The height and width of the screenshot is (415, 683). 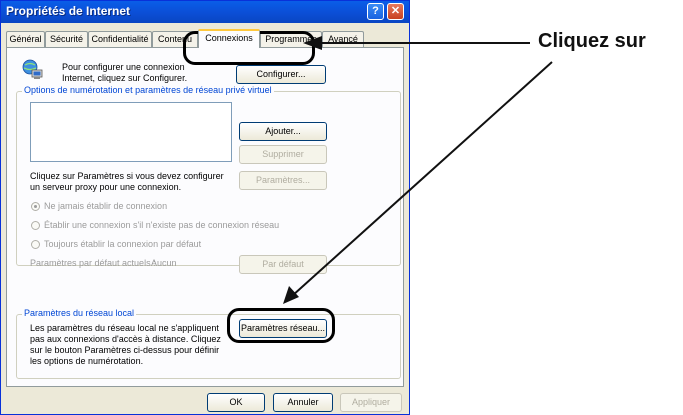 What do you see at coordinates (229, 38) in the screenshot?
I see `tab-connections: Connexions` at bounding box center [229, 38].